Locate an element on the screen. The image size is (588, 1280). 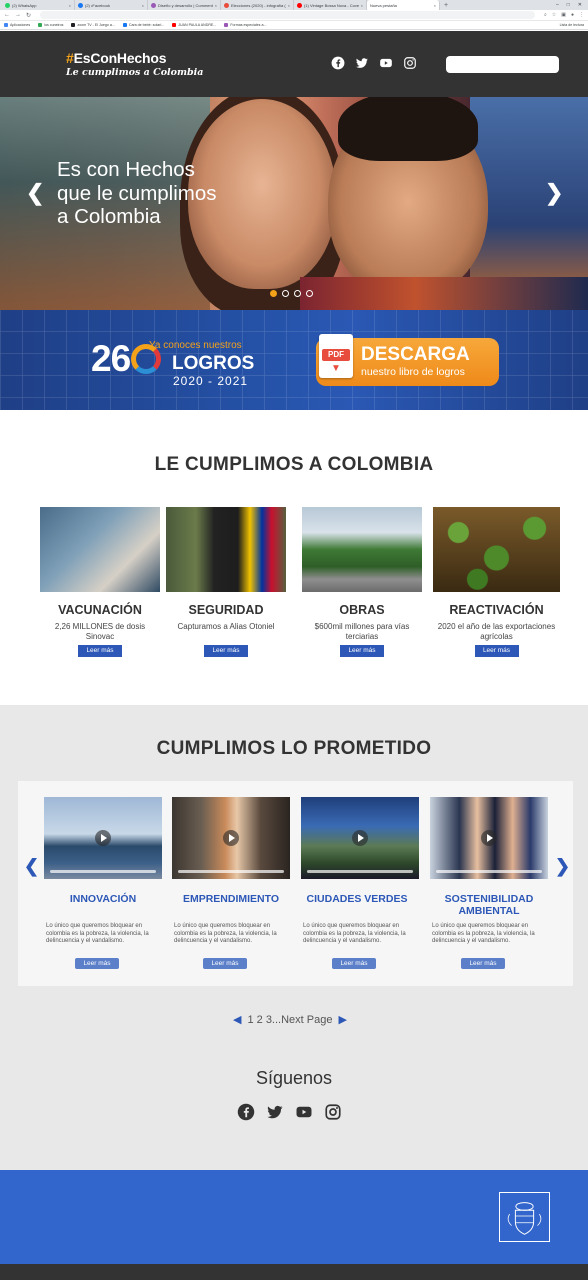
search-input is located at coordinates (502, 64).